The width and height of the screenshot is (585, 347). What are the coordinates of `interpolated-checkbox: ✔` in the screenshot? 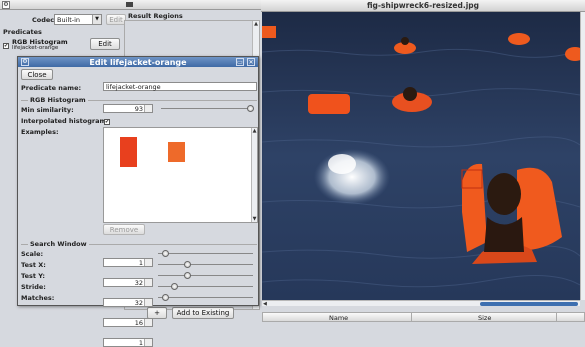 It's located at (107, 121).